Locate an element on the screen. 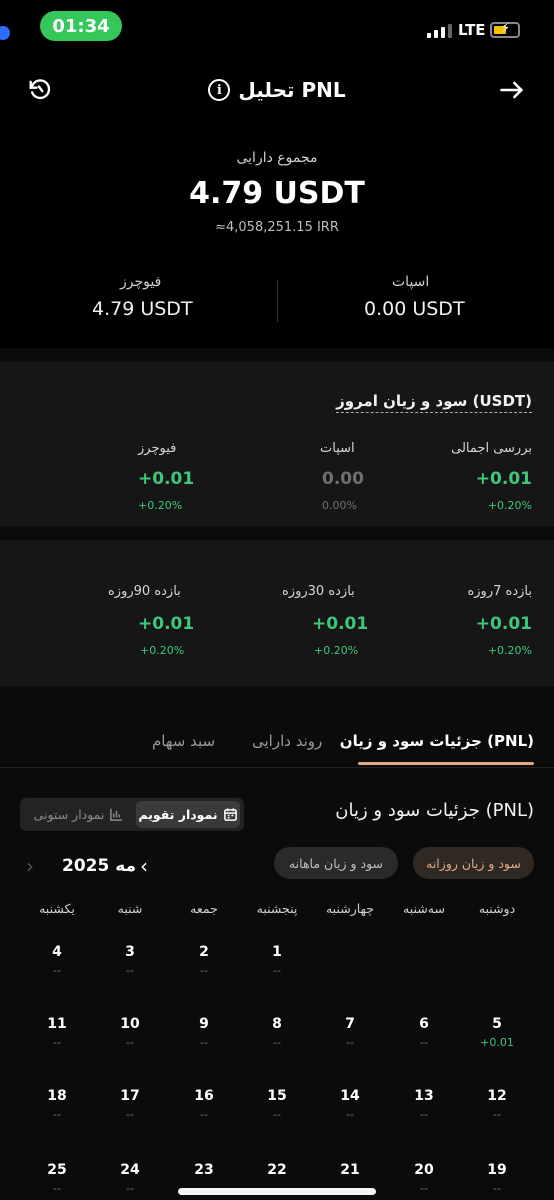 The image size is (554, 1200). calendar-day: 3 -- is located at coordinates (130, 960).